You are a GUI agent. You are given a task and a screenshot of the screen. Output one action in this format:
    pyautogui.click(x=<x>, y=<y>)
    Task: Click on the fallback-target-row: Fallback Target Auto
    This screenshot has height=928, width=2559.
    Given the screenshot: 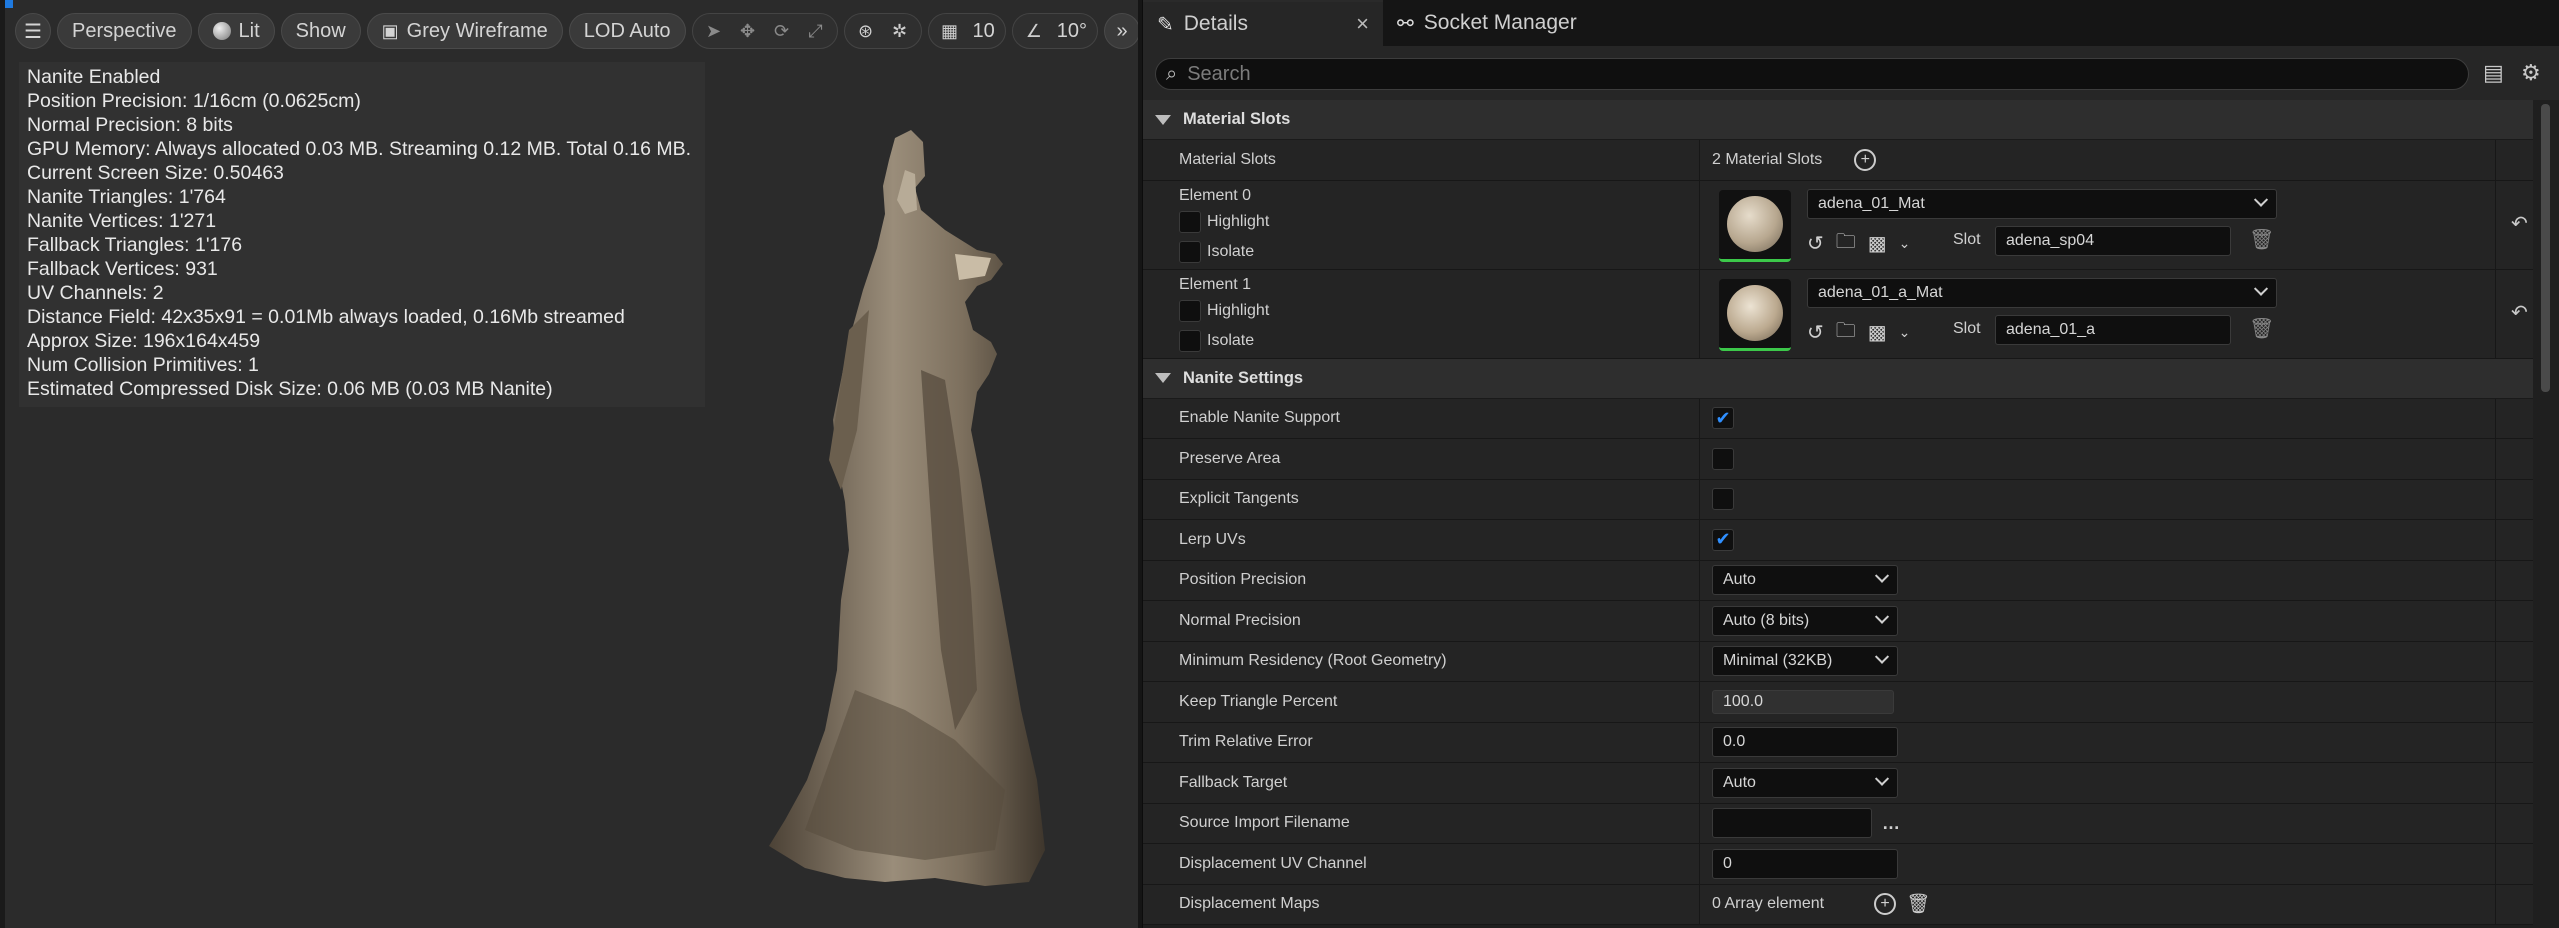 What is the action you would take?
    pyautogui.click(x=1838, y=783)
    